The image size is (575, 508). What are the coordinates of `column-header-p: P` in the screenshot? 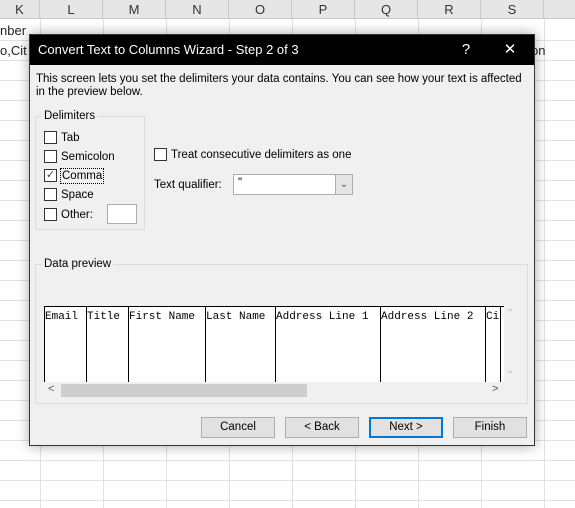 It's located at (323, 9).